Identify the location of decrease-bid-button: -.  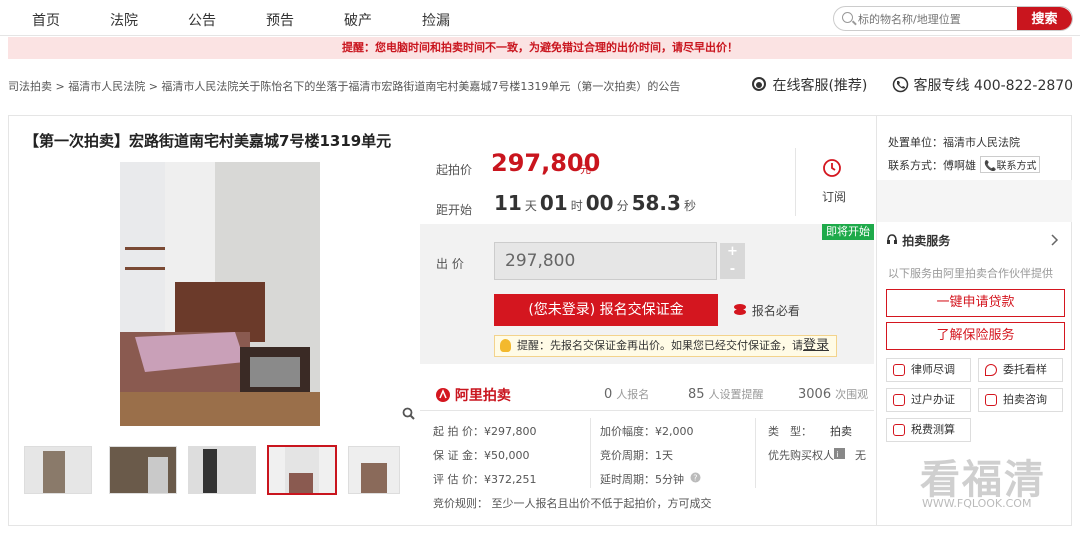
(732, 270).